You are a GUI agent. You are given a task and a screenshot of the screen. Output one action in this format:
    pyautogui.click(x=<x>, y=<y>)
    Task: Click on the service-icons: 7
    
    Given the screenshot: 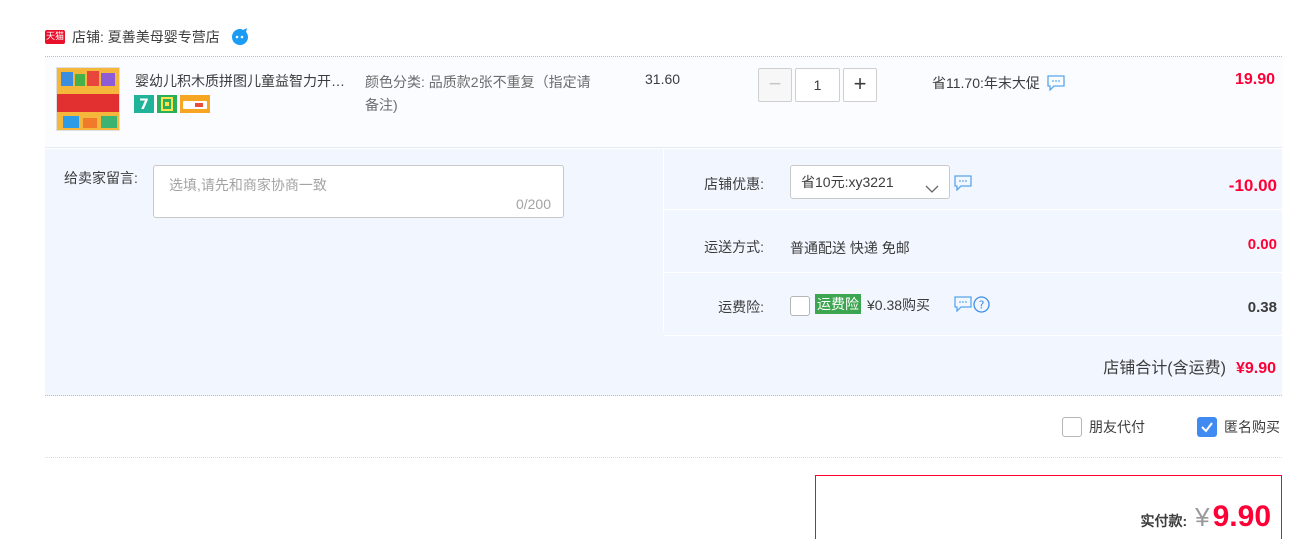 What is the action you would take?
    pyautogui.click(x=172, y=104)
    